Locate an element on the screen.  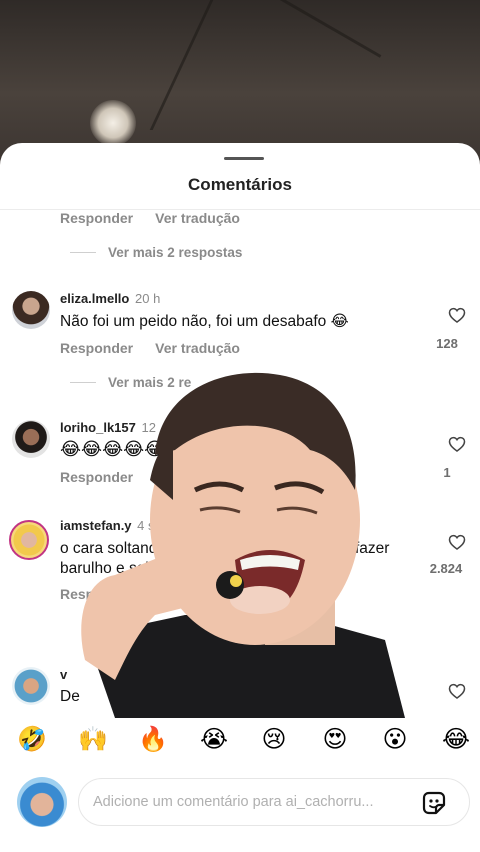
drag-handle is located at coordinates (244, 158).